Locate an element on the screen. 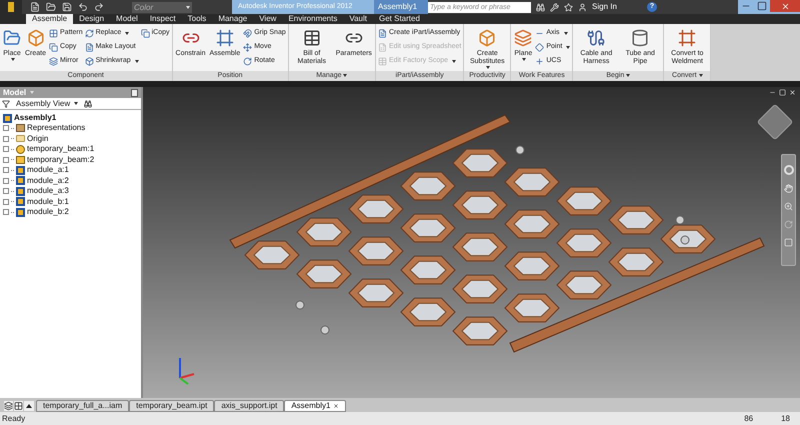 This screenshot has height=425, width=800. tree-item: module_b:1 is located at coordinates (48, 202).